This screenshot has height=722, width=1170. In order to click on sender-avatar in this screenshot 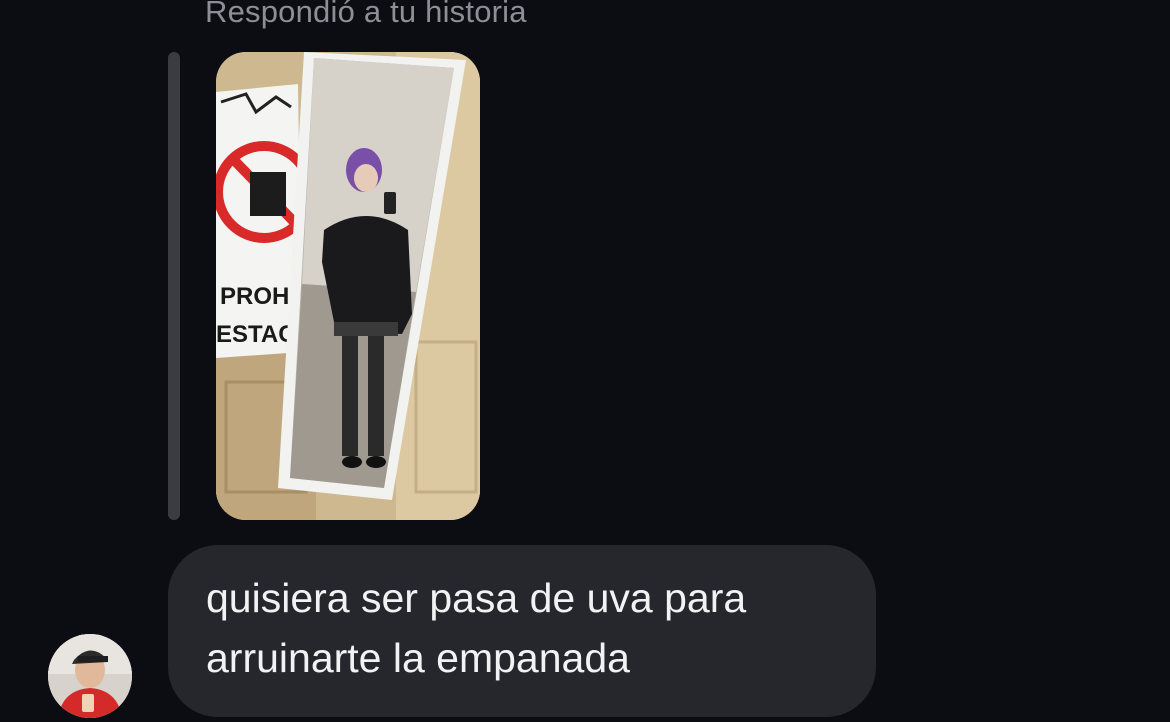, I will do `click(90, 676)`.